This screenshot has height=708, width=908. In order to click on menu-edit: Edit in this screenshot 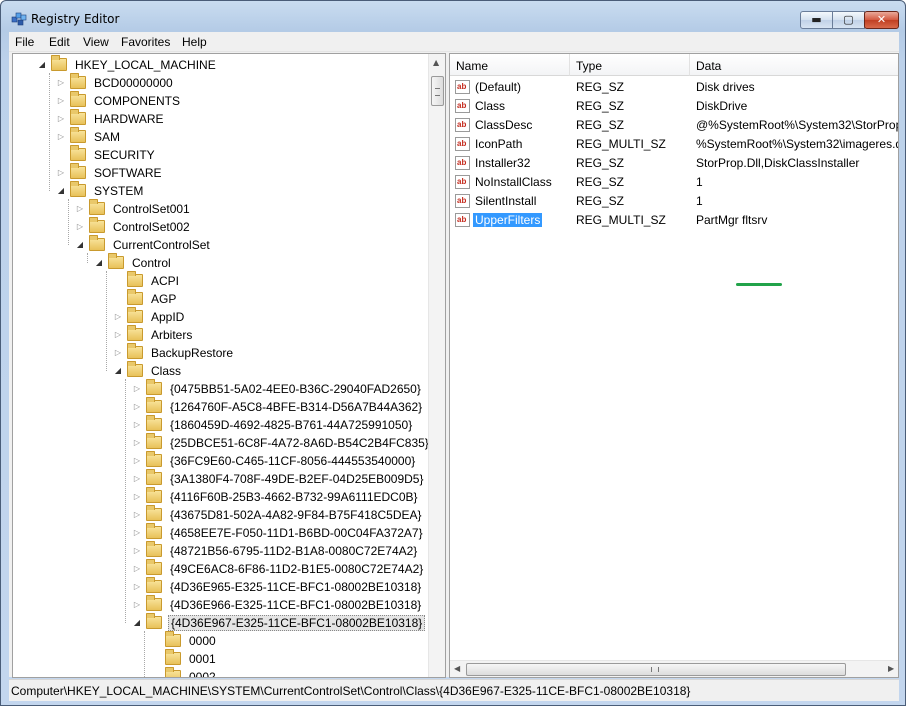, I will do `click(59, 42)`.